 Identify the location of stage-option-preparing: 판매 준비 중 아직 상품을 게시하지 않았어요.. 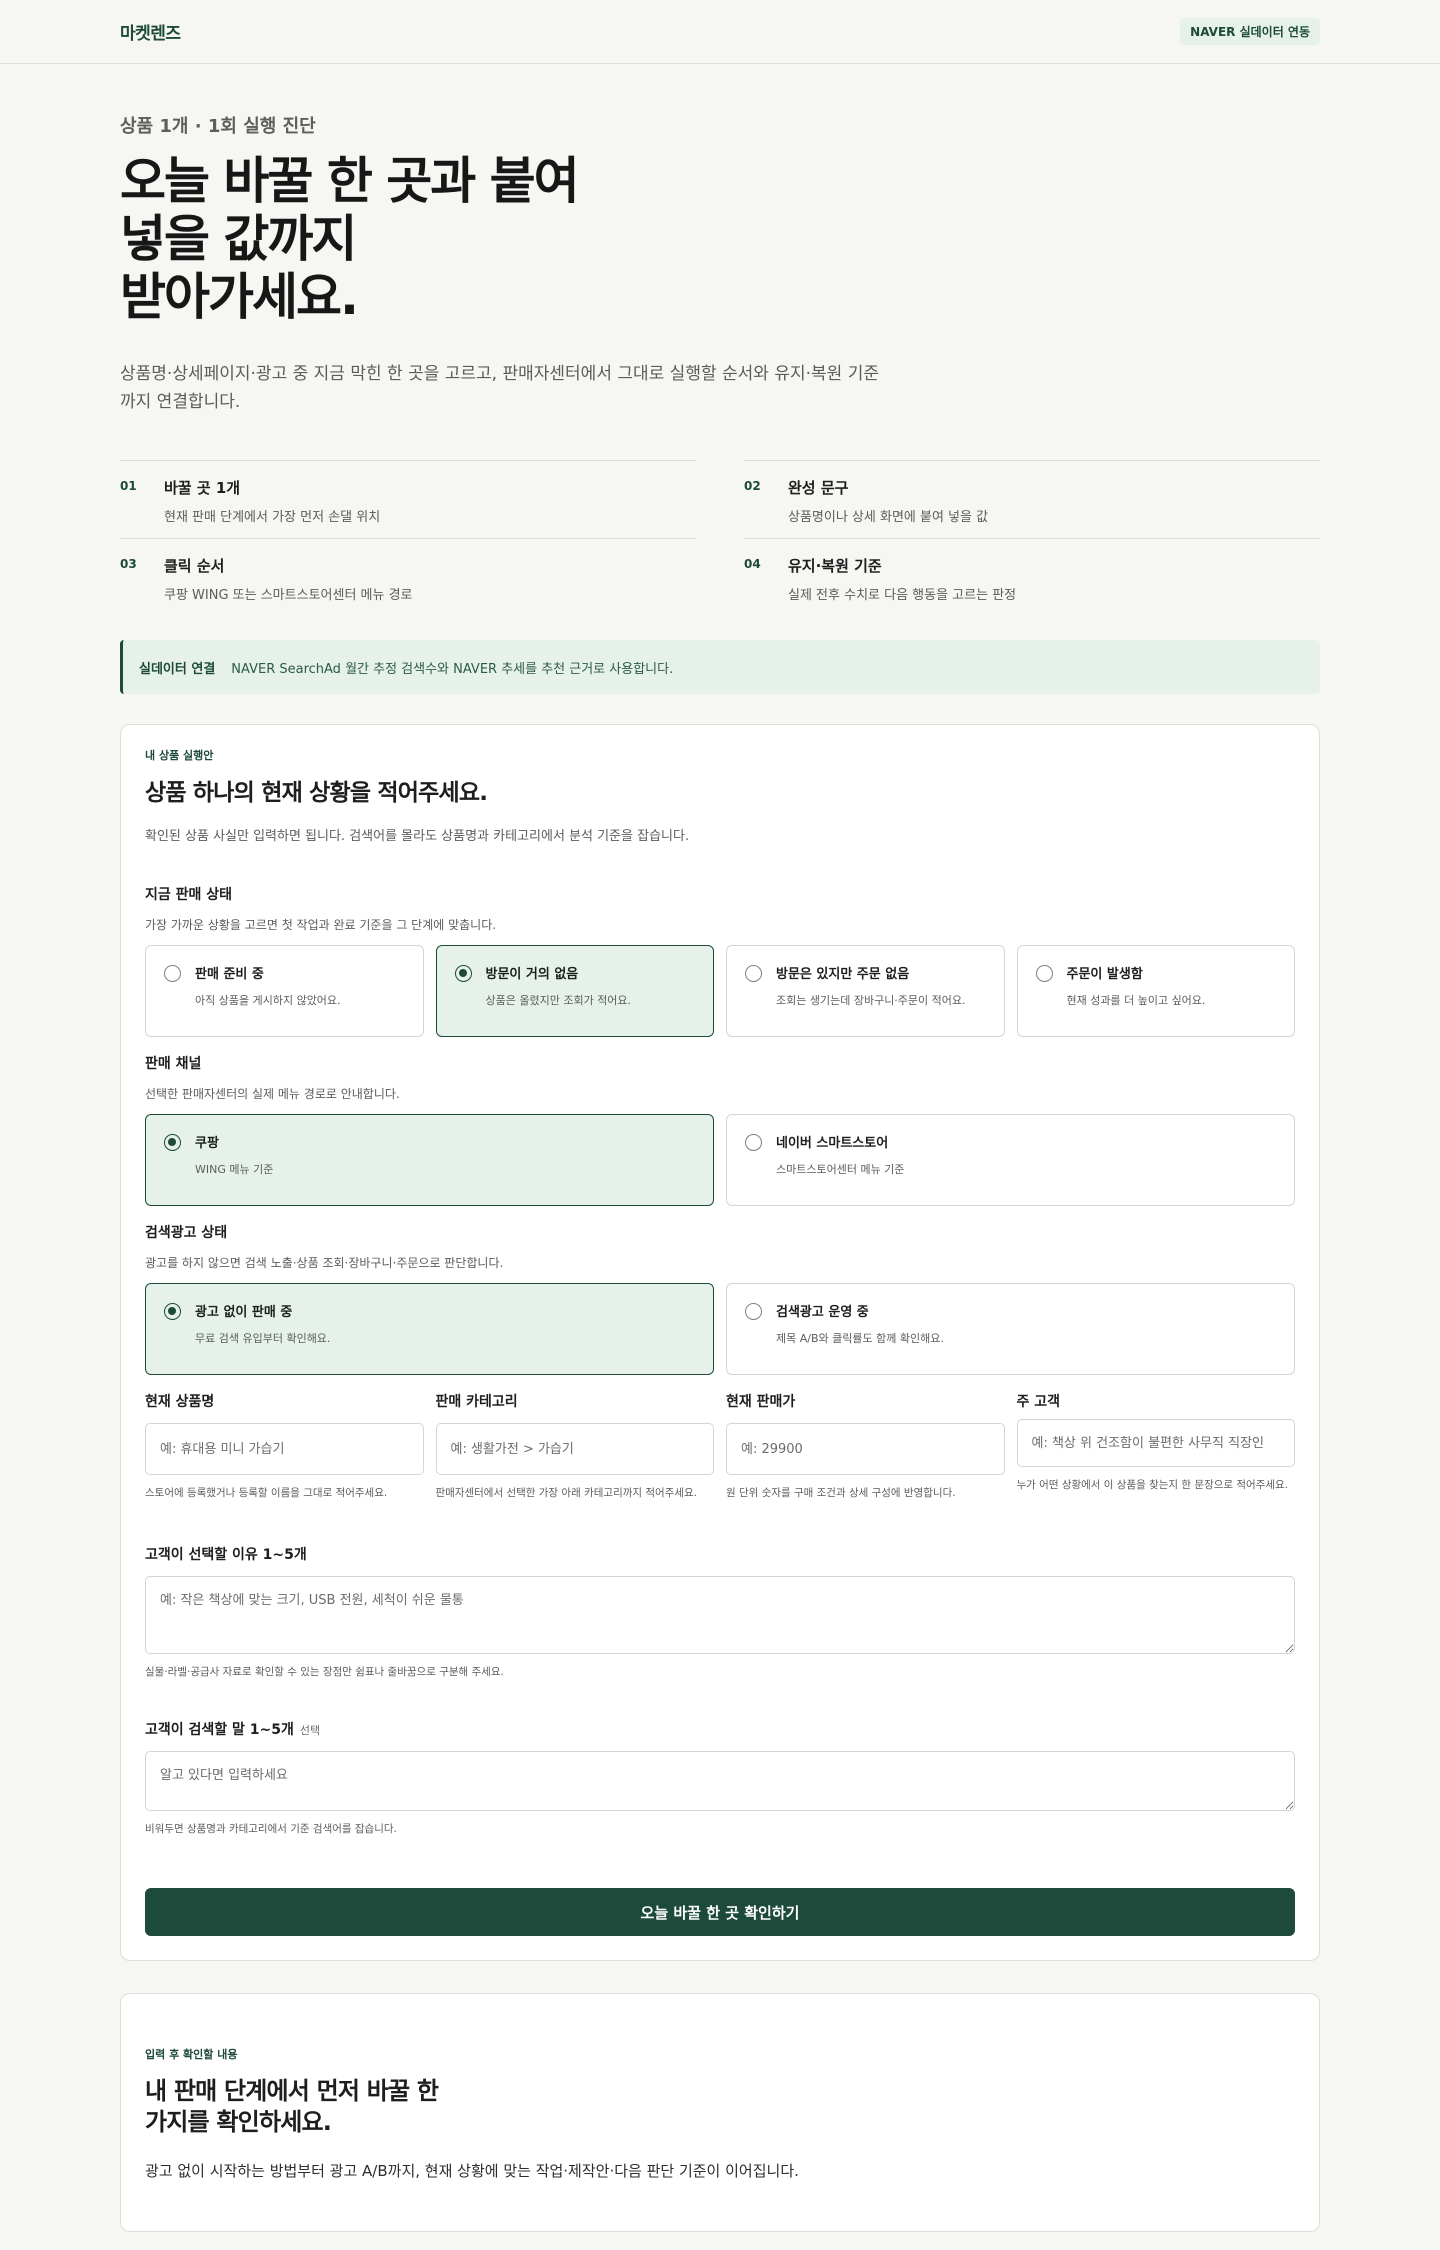
(284, 991).